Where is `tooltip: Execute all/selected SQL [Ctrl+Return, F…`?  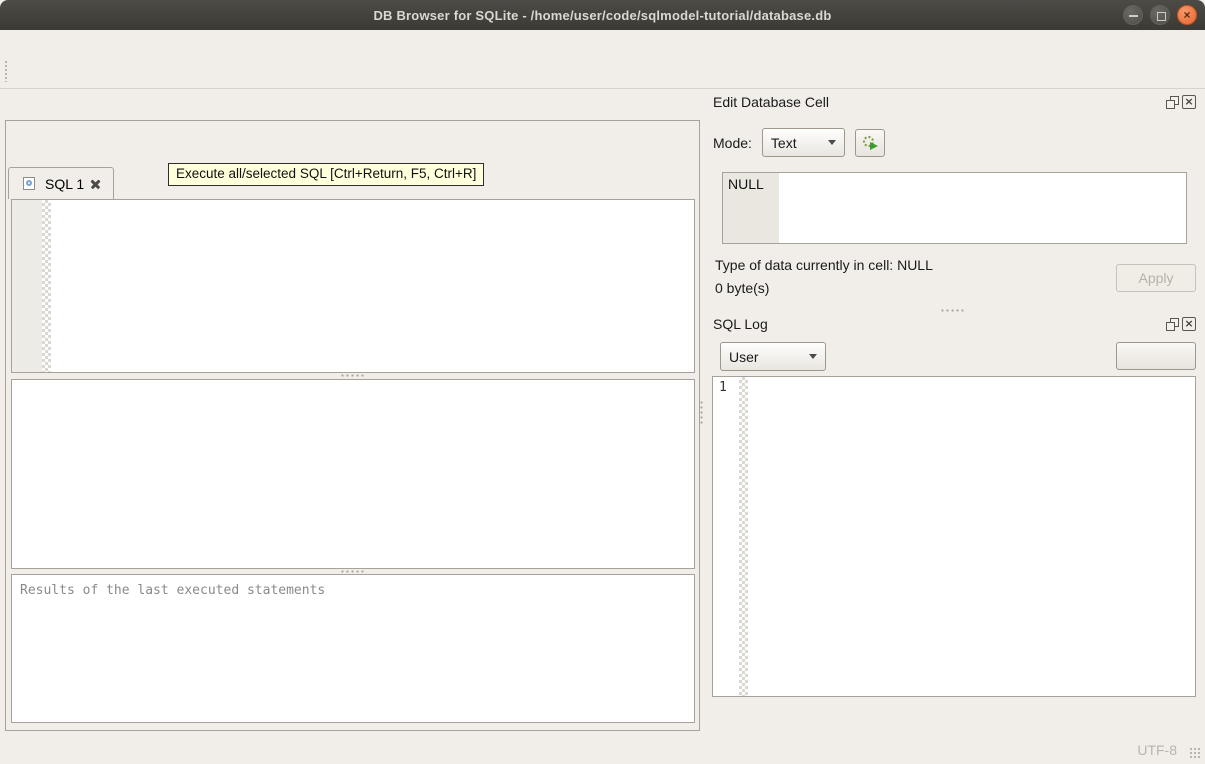
tooltip: Execute all/selected SQL [Ctrl+Return, F… is located at coordinates (326, 174).